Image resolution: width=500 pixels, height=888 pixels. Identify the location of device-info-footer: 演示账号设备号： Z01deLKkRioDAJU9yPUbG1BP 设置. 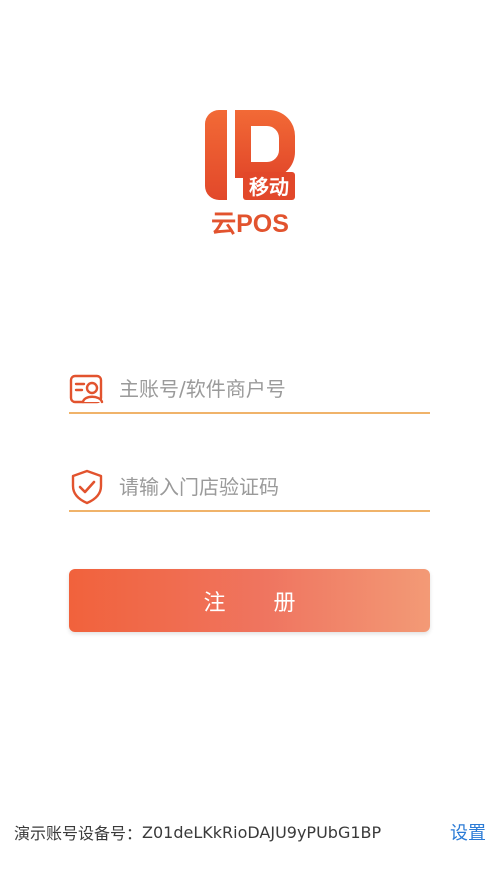
(252, 832).